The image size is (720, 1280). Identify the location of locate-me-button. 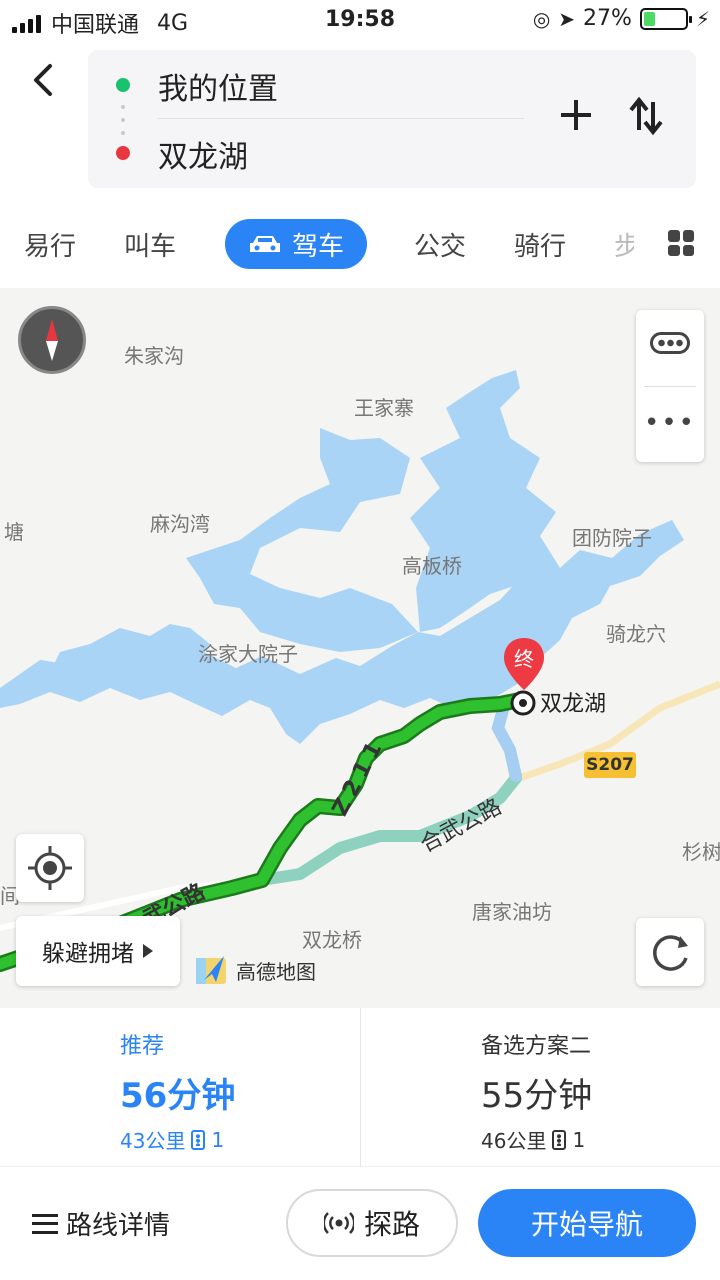
(50, 868).